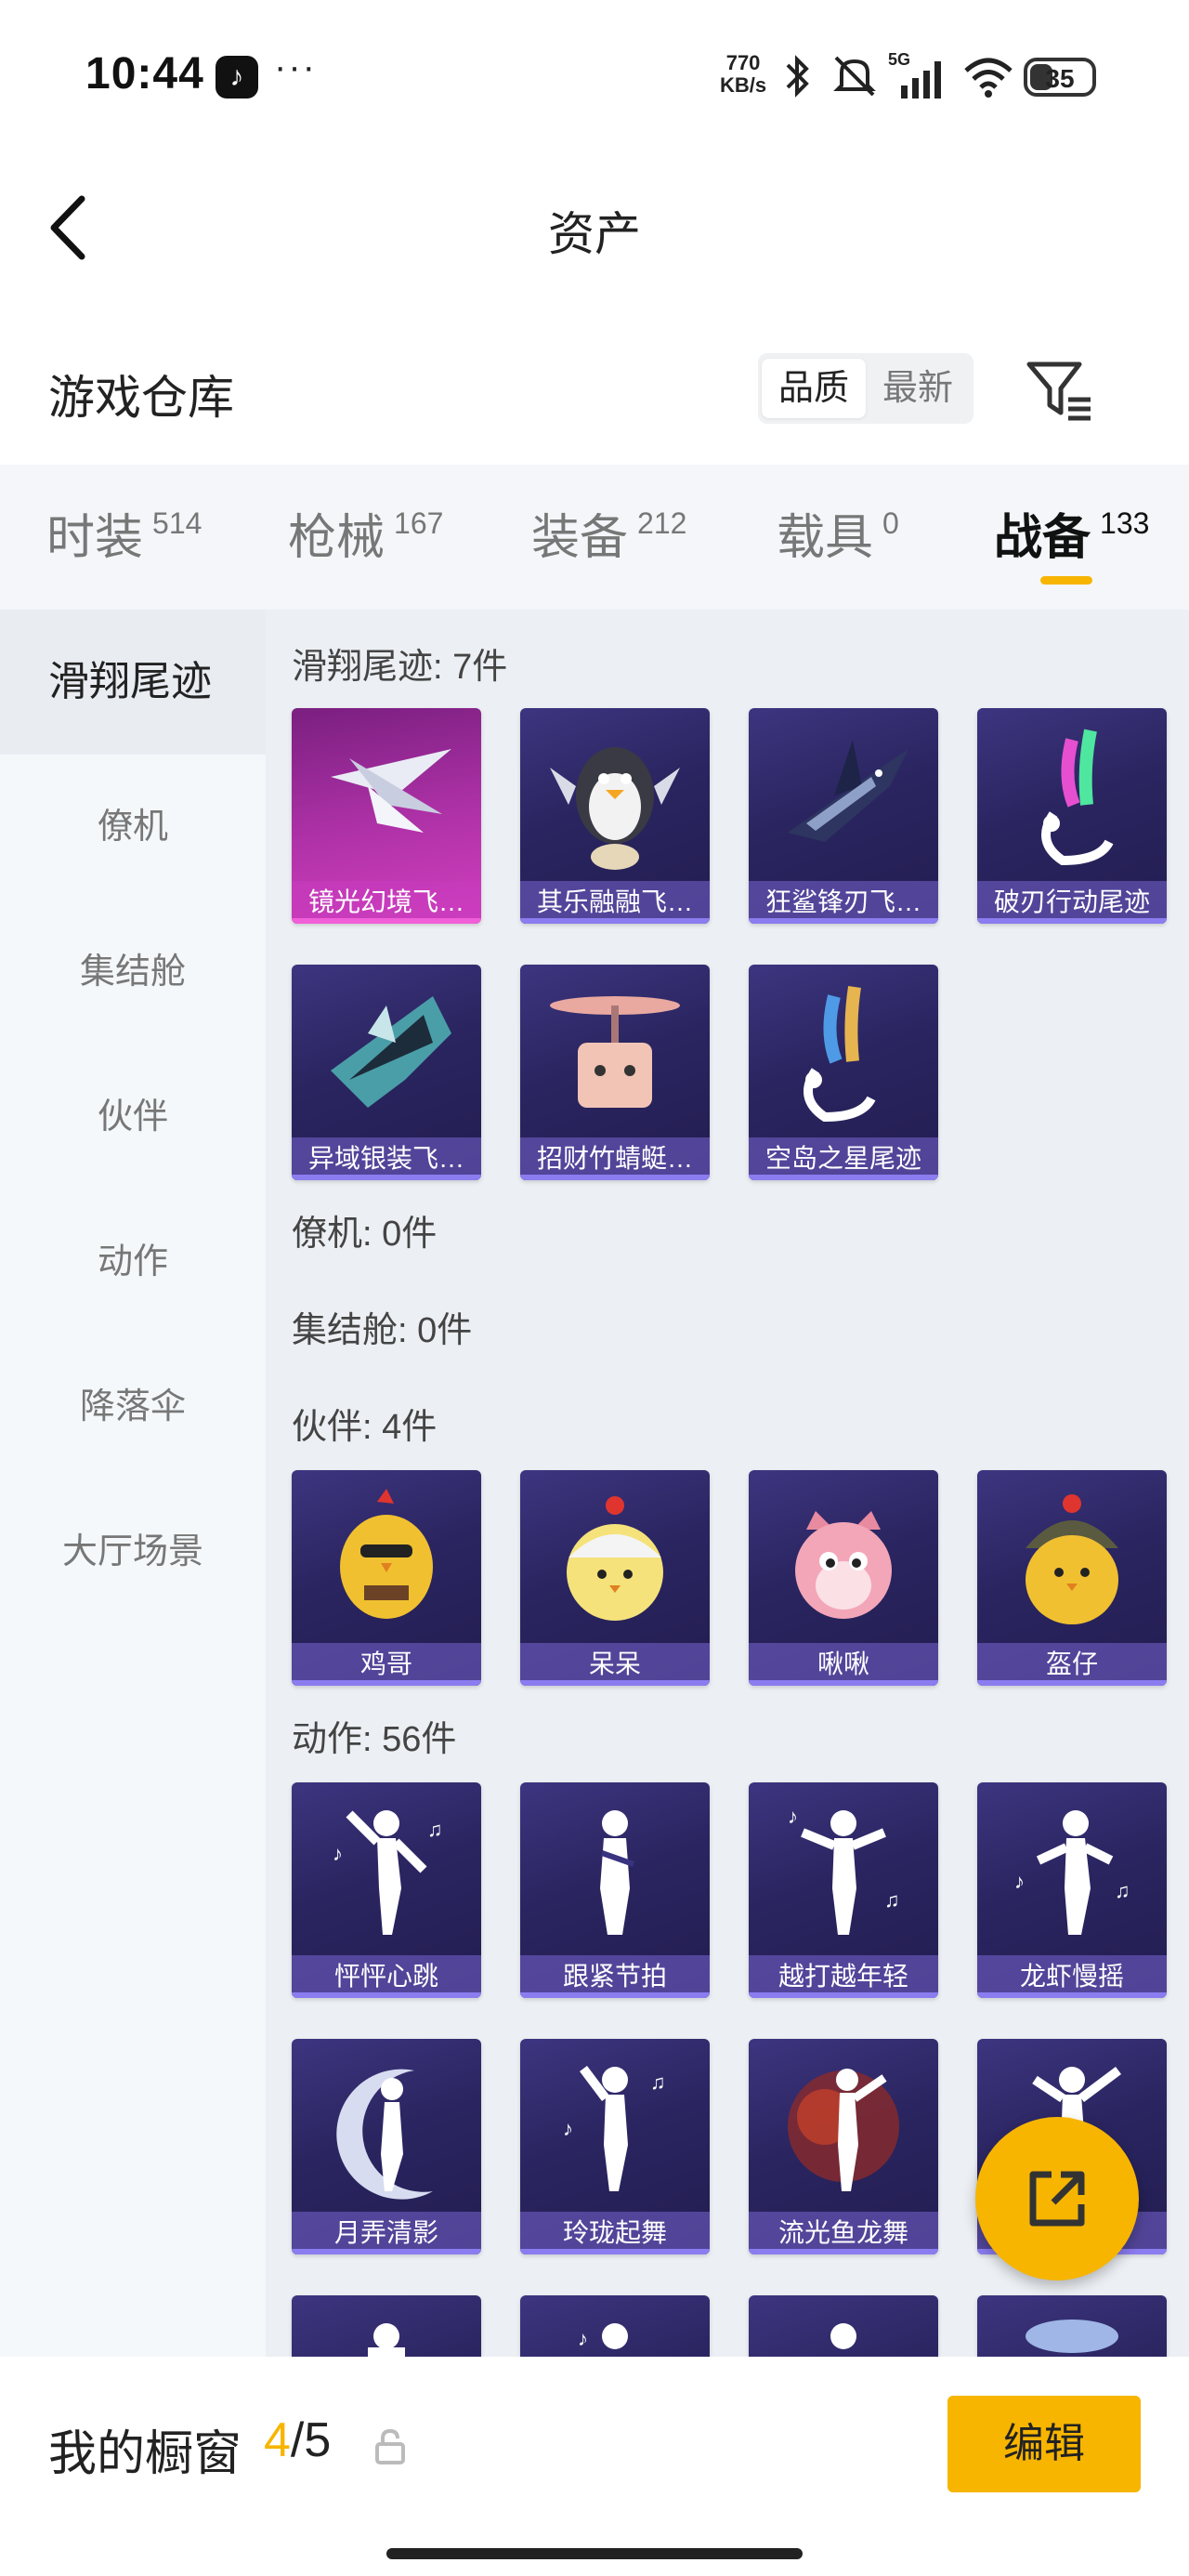  What do you see at coordinates (848, 791) in the screenshot?
I see `shark-icon` at bounding box center [848, 791].